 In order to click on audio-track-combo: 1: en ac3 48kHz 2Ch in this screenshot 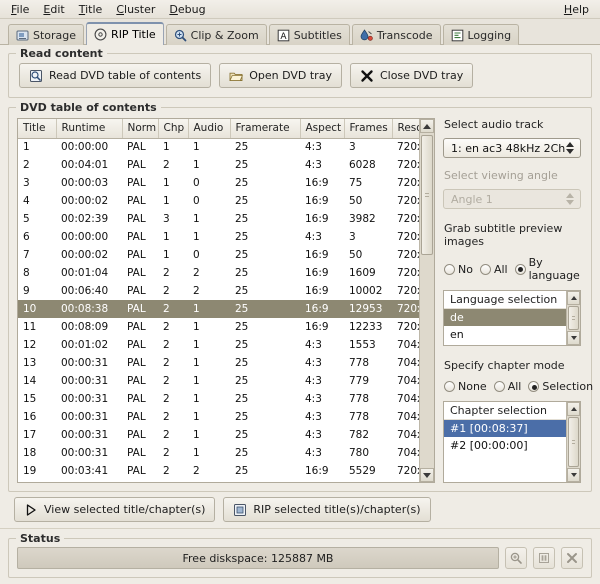, I will do `click(512, 148)`.